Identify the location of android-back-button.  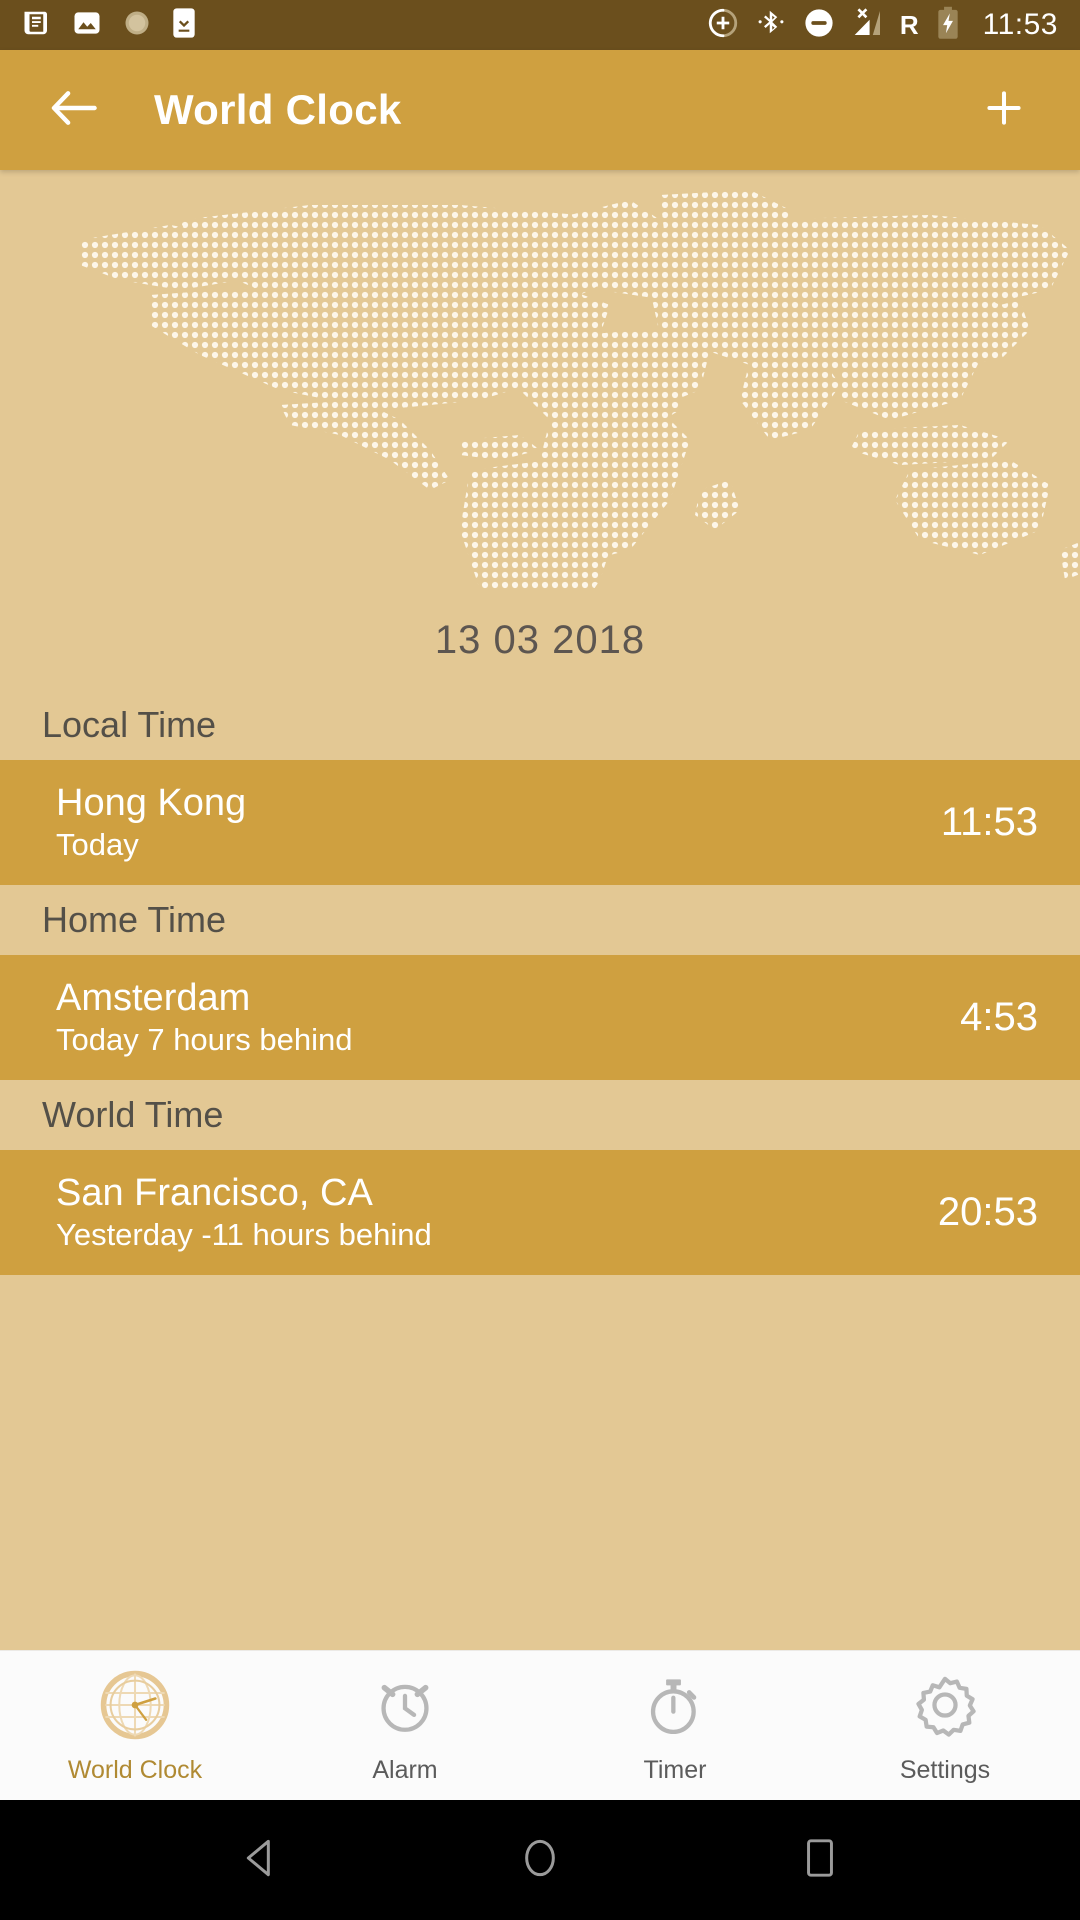
(260, 1860).